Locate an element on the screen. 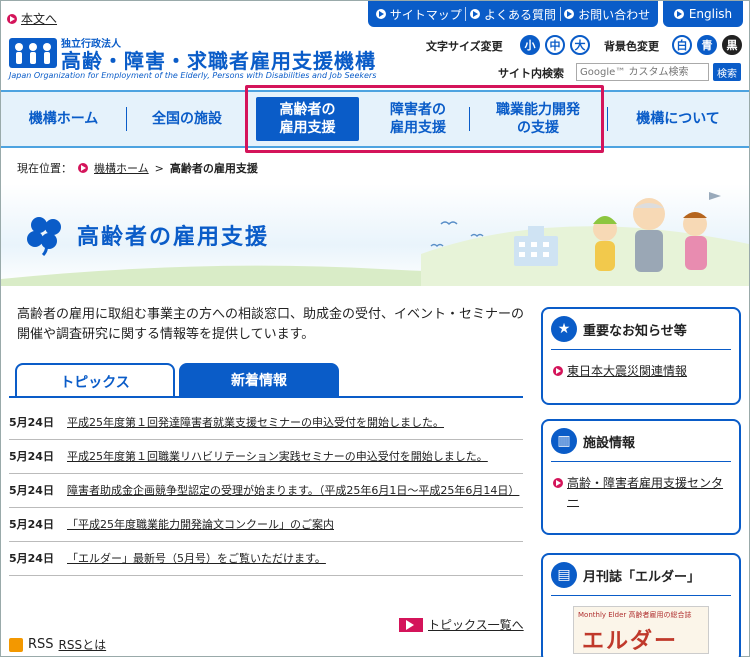 The width and height of the screenshot is (750, 657). english-link: English is located at coordinates (703, 14).